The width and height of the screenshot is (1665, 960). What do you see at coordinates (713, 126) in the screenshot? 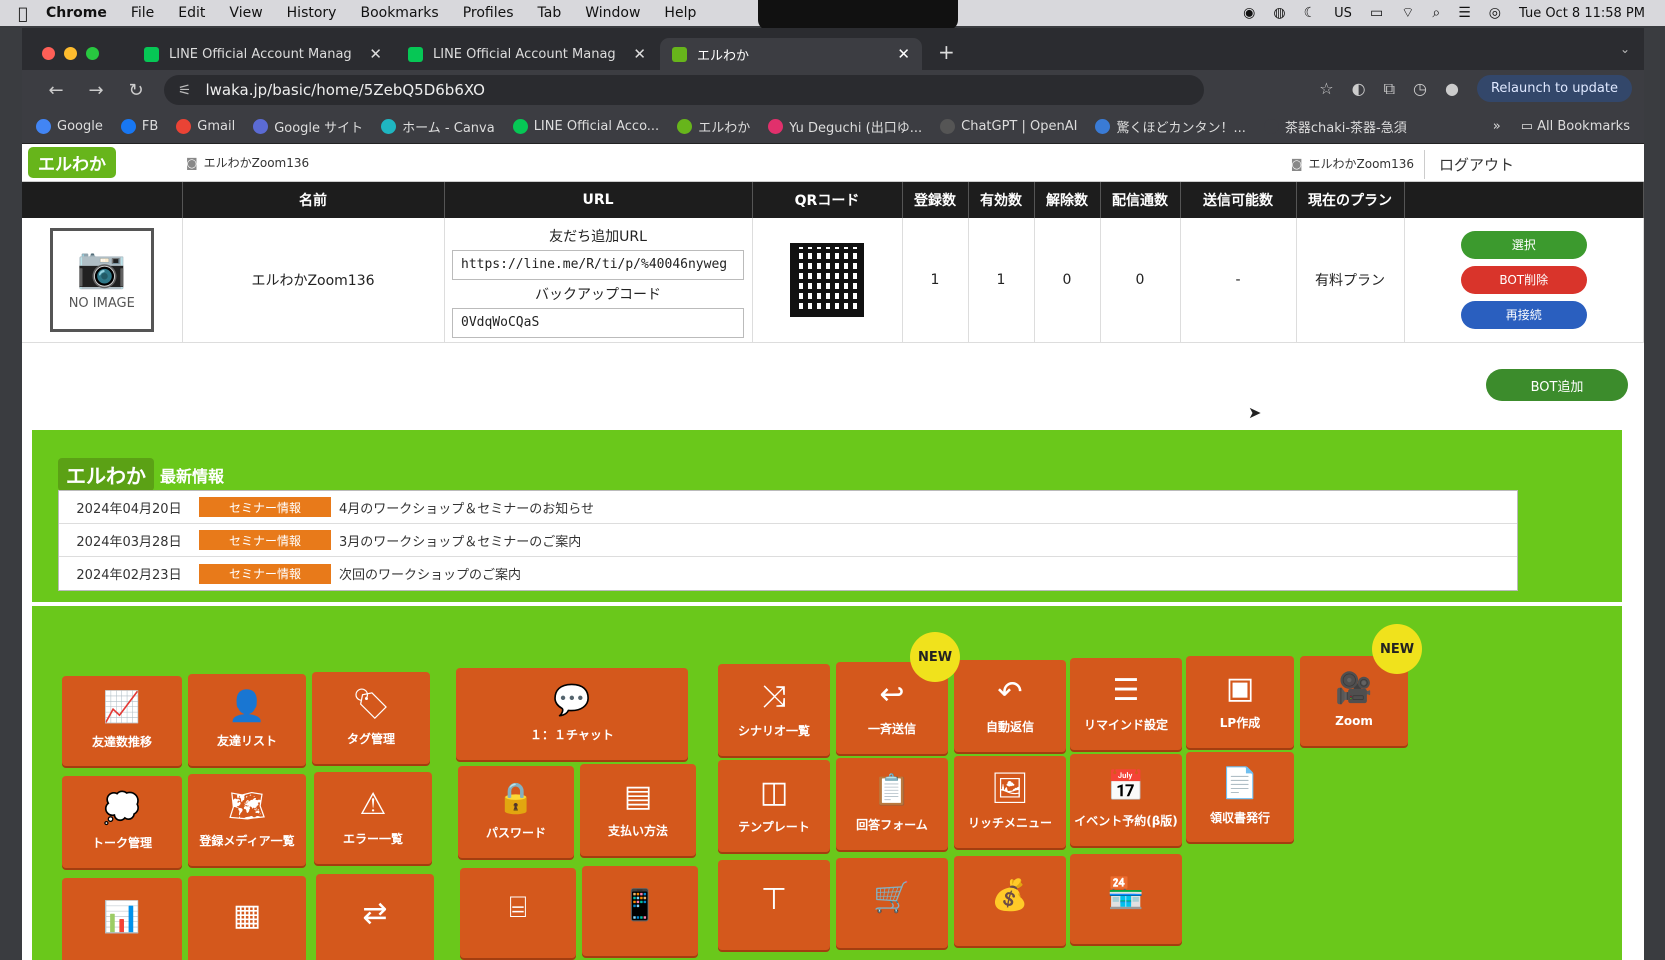
I see `bookmark-item: エルわか` at bounding box center [713, 126].